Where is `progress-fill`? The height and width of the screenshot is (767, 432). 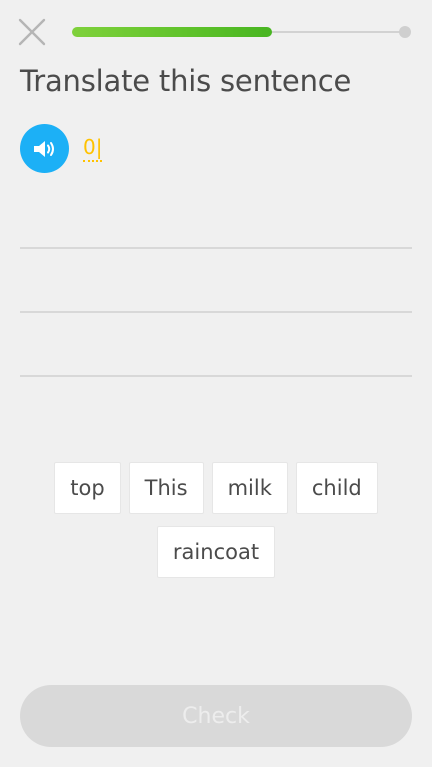
progress-fill is located at coordinates (172, 32).